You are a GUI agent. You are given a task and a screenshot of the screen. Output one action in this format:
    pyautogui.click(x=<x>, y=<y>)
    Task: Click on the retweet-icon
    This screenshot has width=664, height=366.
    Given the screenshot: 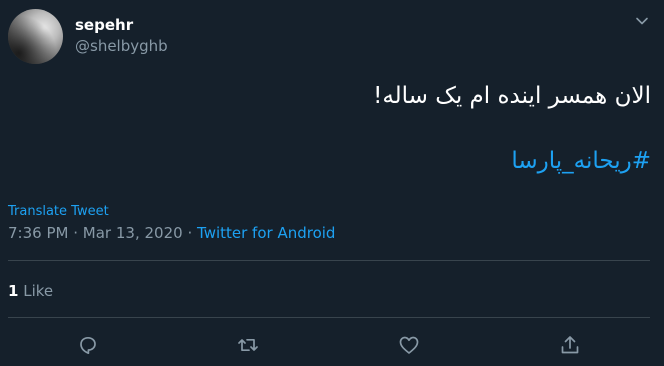 What is the action you would take?
    pyautogui.click(x=248, y=345)
    